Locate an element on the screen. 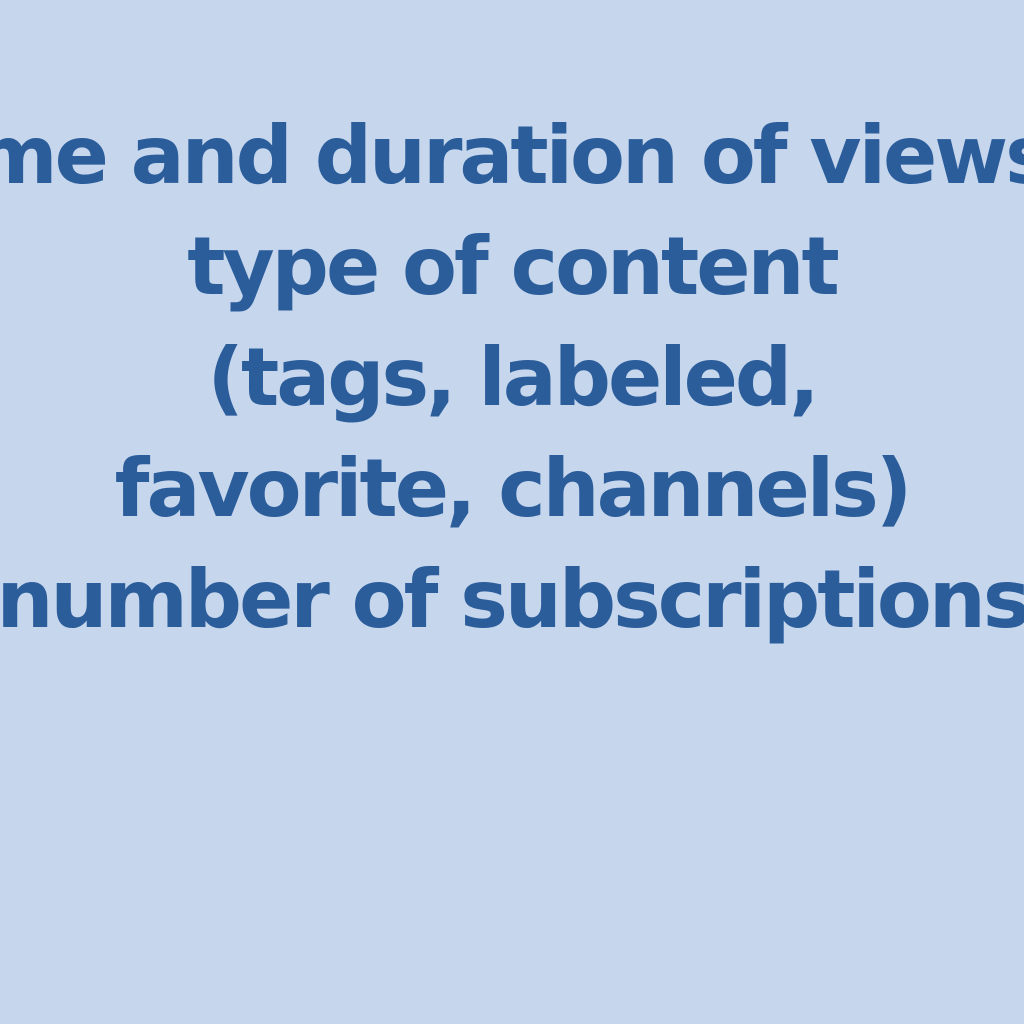  text-line-favorite: favorite, channels) is located at coordinates (513, 488).